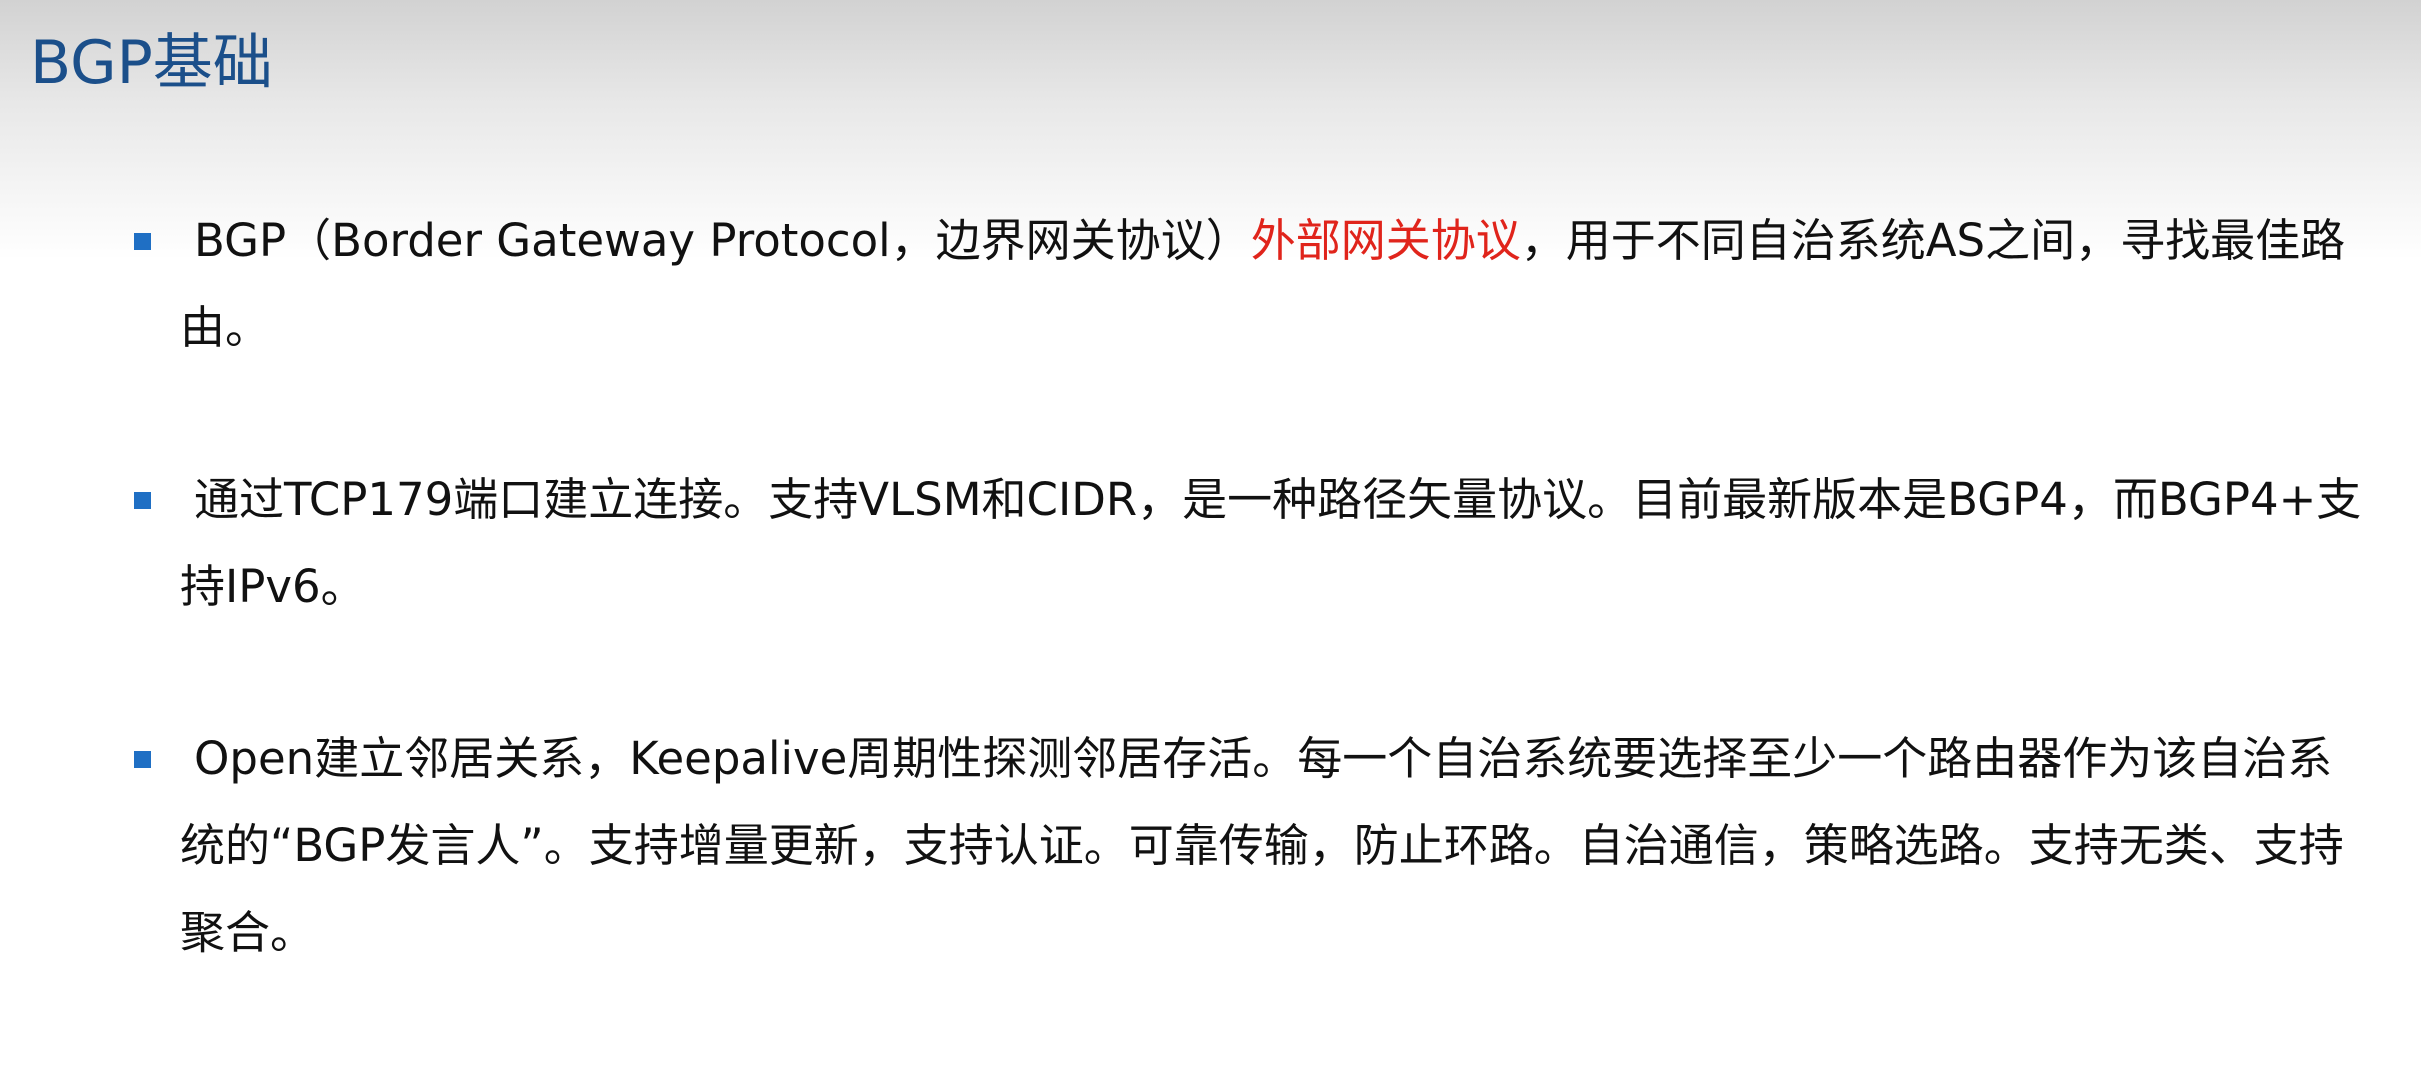  What do you see at coordinates (1385, 240) in the screenshot?
I see `highlighted-term: 外部网关协议` at bounding box center [1385, 240].